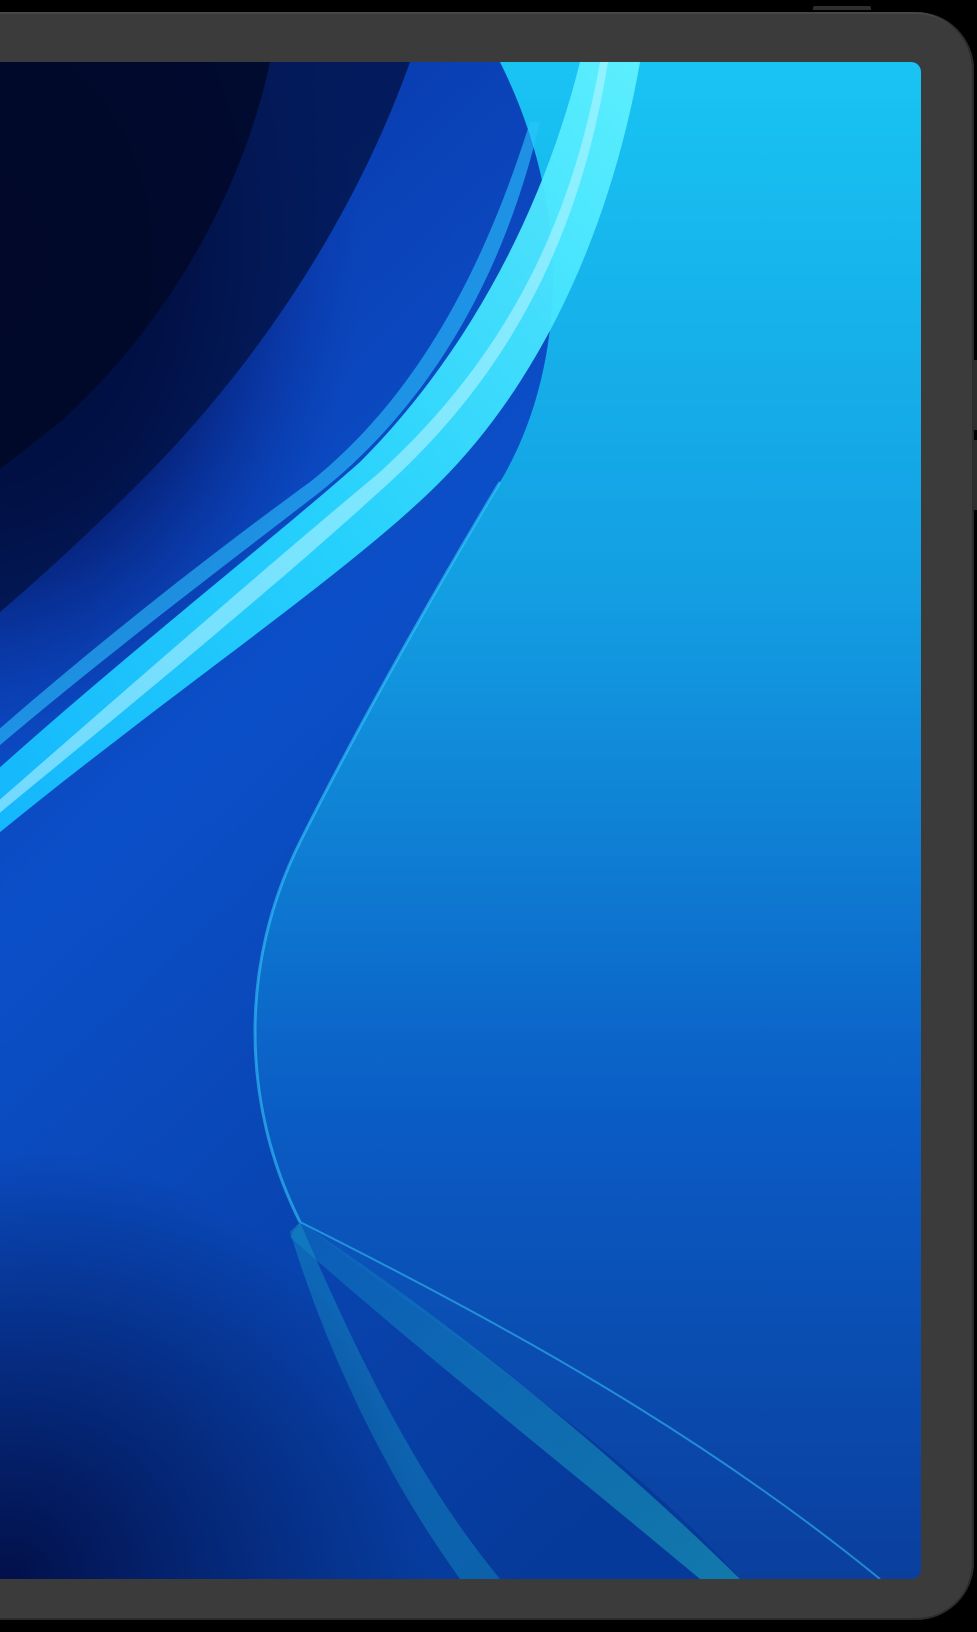 This screenshot has width=977, height=1632. Describe the element at coordinates (842, 8) in the screenshot. I see `power-button` at that location.